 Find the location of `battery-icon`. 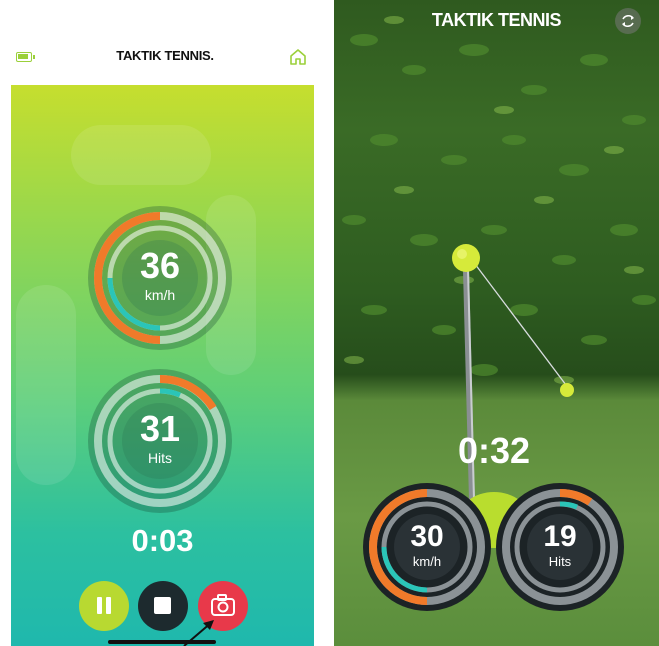

battery-icon is located at coordinates (25, 57).